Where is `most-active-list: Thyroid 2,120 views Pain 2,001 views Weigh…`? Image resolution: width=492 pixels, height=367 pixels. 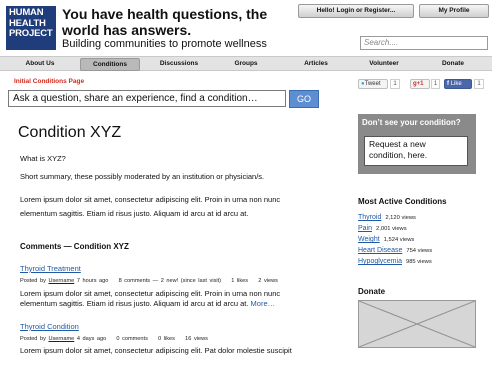
most-active-list: Thyroid 2,120 views Pain 2,001 views Weigh… is located at coordinates (423, 239).